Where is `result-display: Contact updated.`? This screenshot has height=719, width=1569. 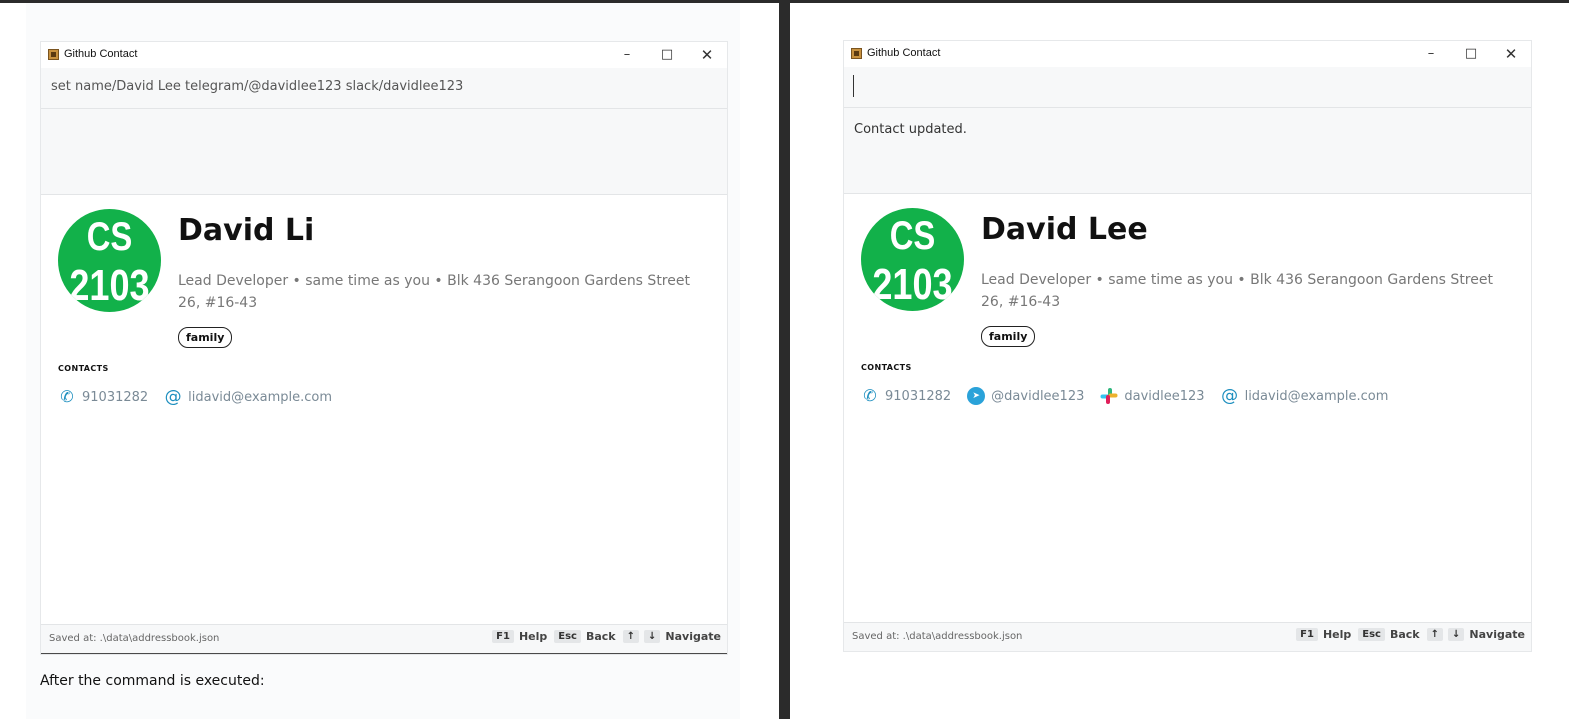 result-display: Contact updated. is located at coordinates (1187, 151).